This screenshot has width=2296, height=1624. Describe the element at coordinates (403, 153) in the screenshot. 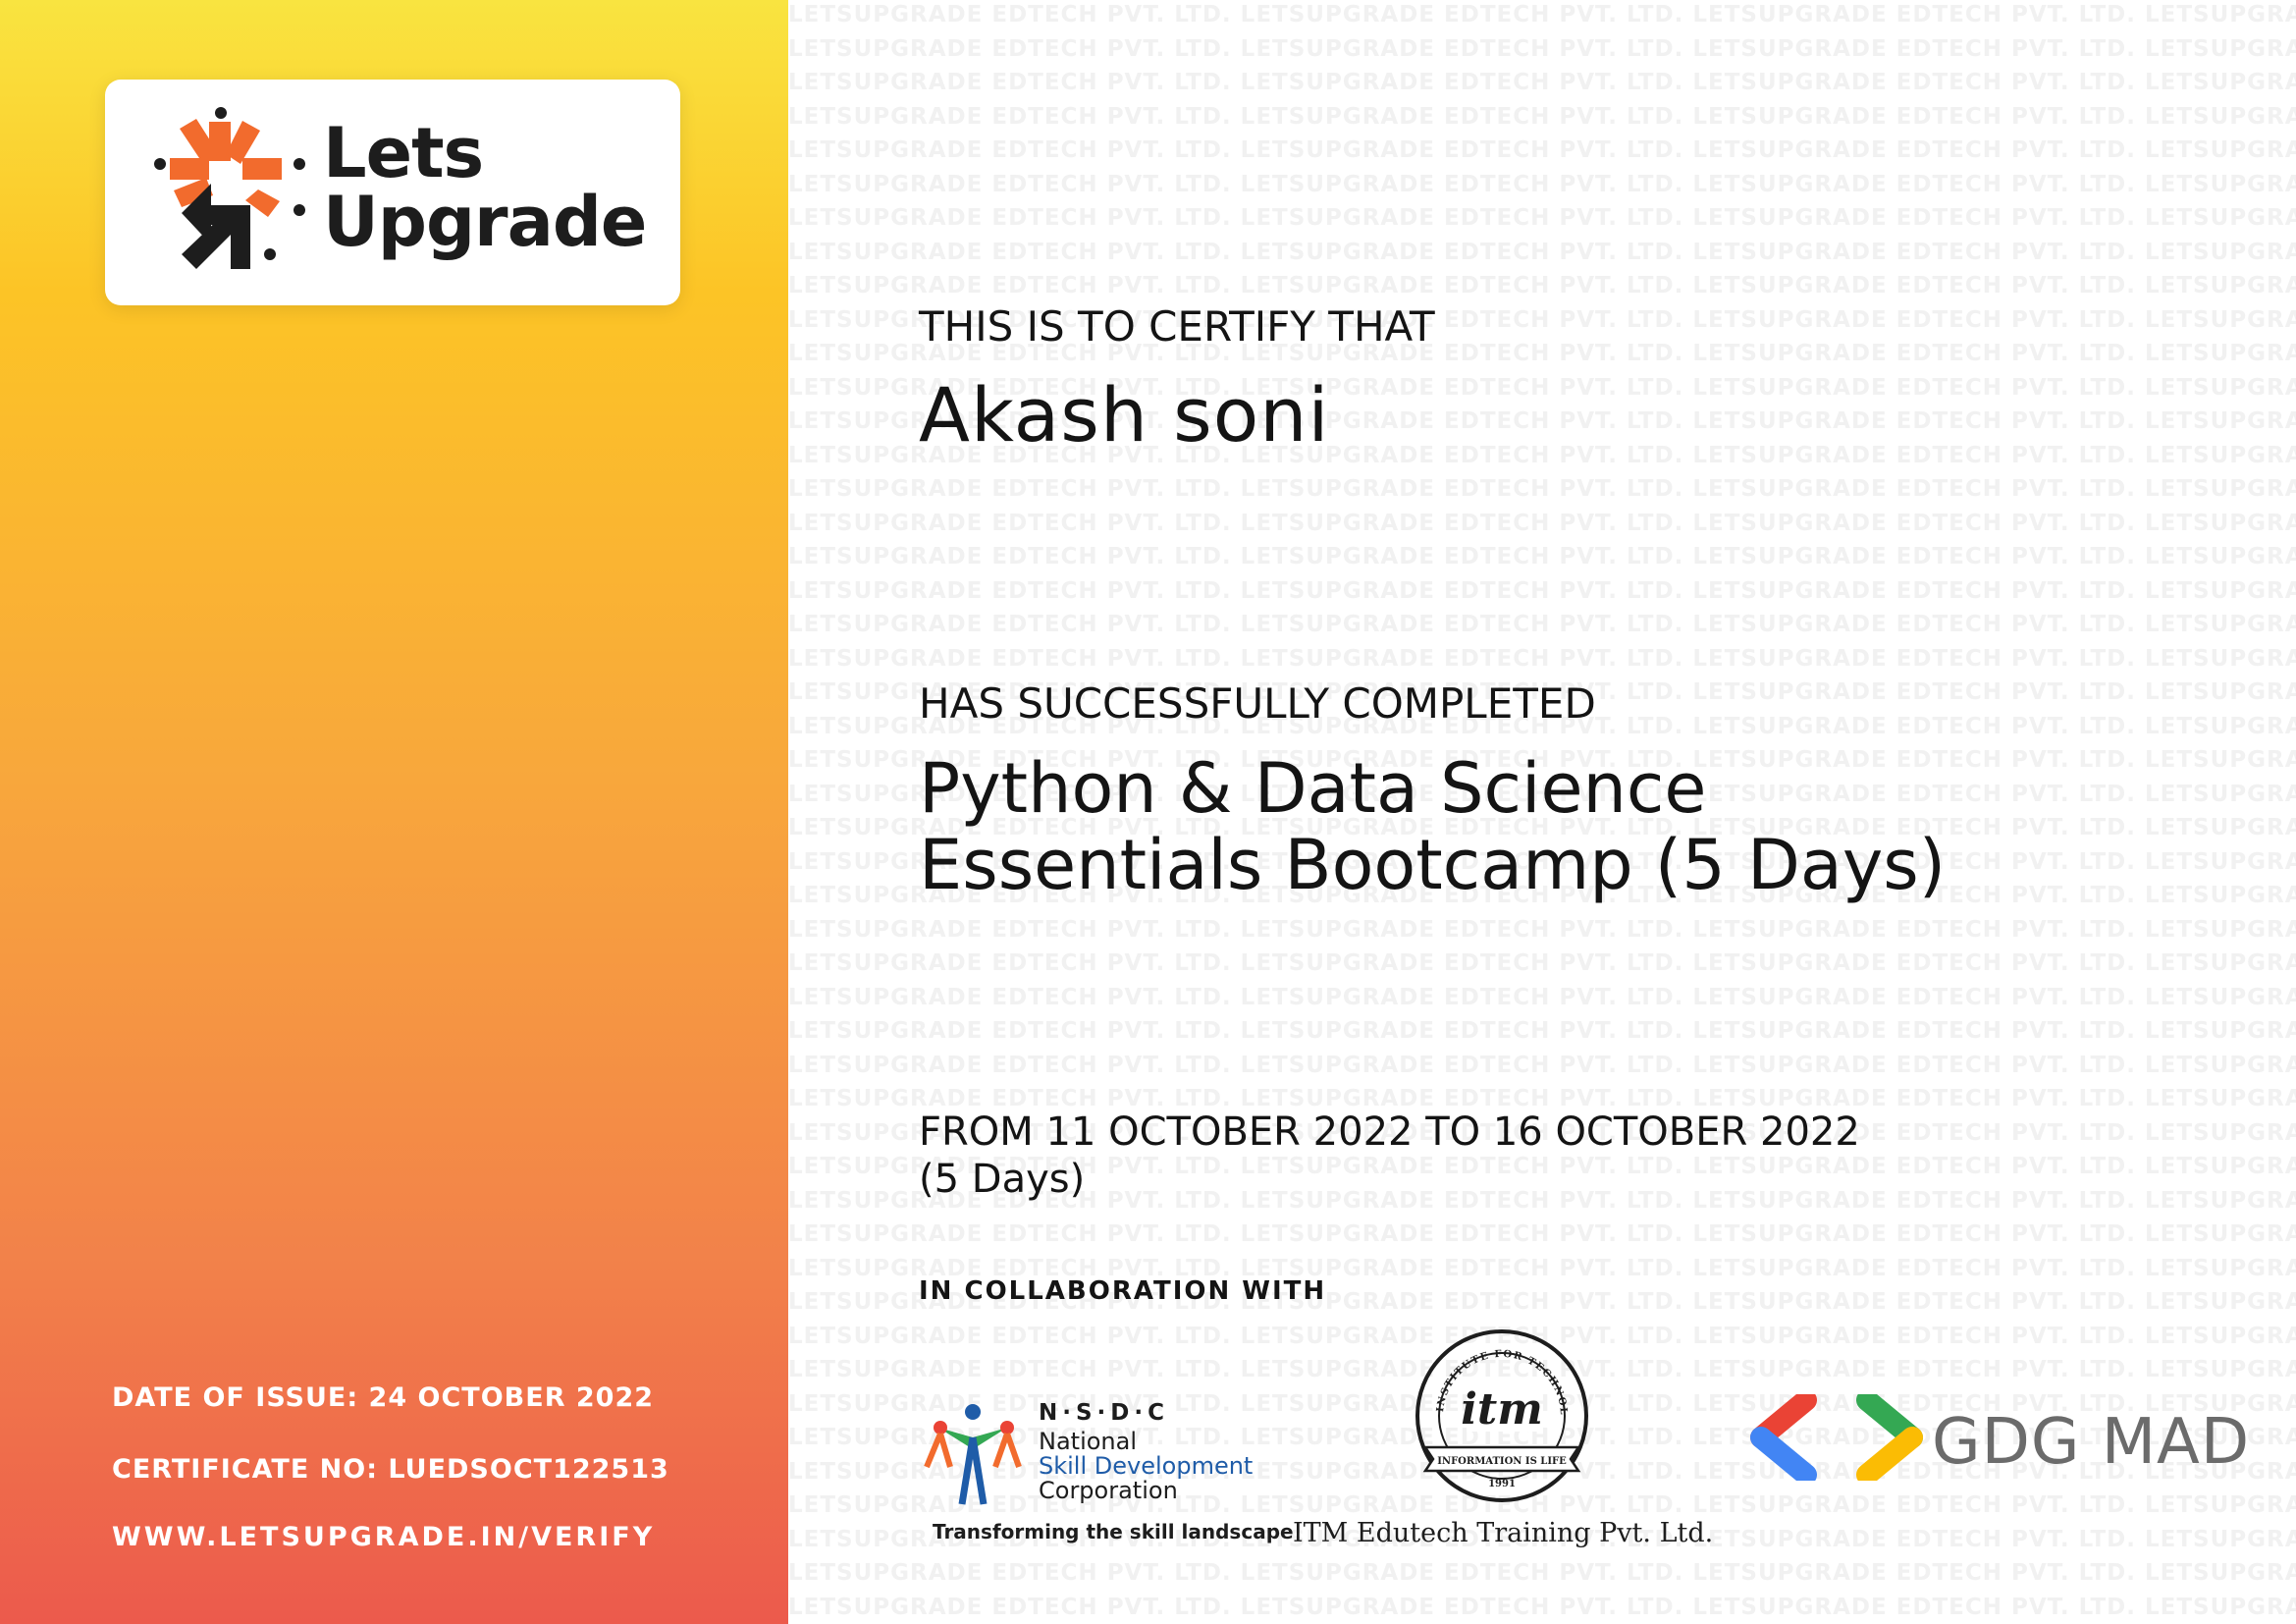

I see `logo-line-1: Lets` at that location.